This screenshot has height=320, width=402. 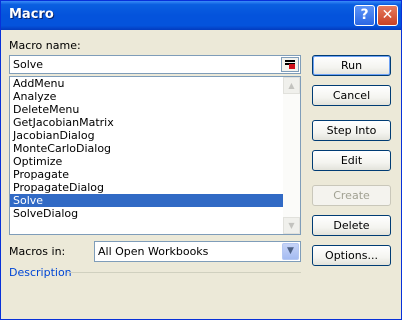 I want to click on step-into-button: Step Into, so click(x=351, y=130).